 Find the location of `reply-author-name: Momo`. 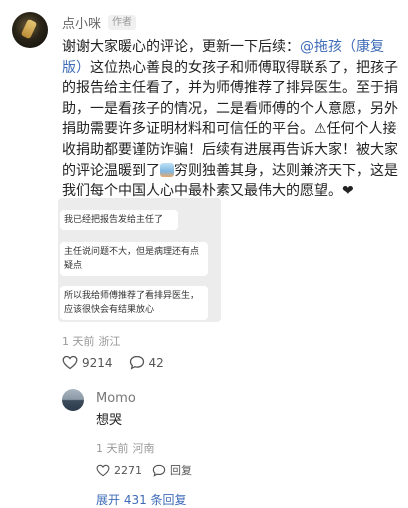

reply-author-name: Momo is located at coordinates (116, 399).